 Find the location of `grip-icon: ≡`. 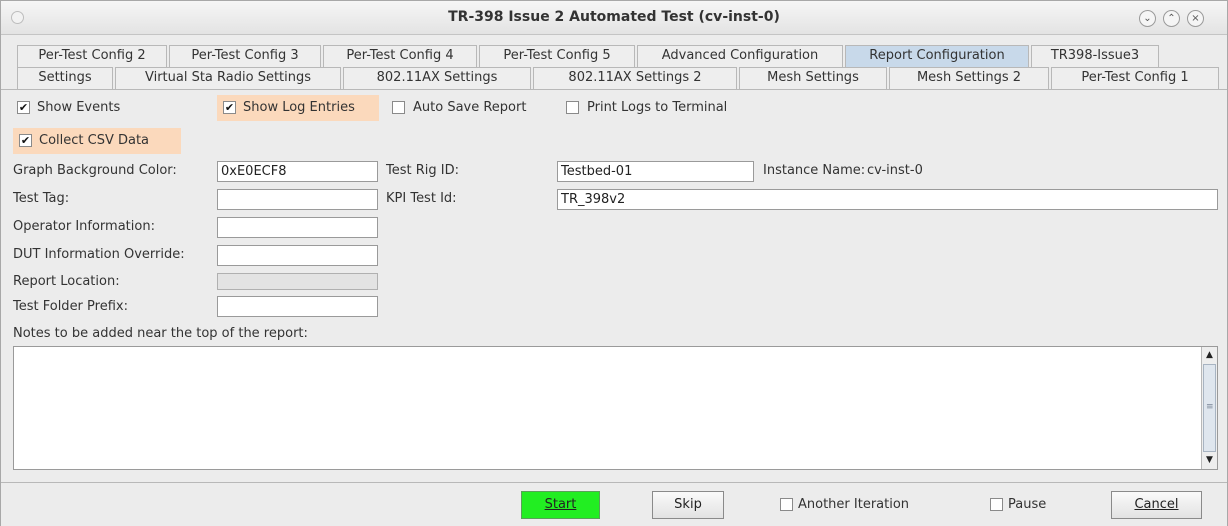

grip-icon: ≡ is located at coordinates (1210, 407).